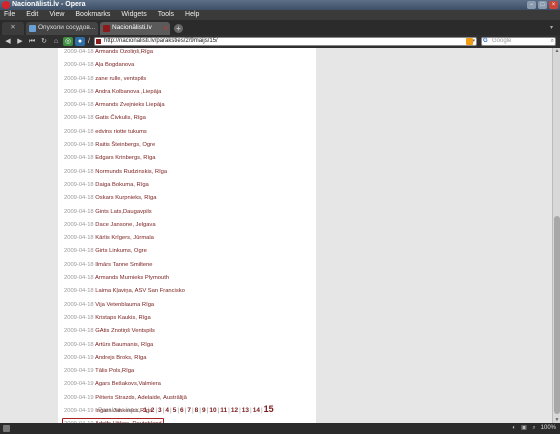 The image size is (560, 434). Describe the element at coordinates (223, 410) in the screenshot. I see `page-link-11: 11` at that location.